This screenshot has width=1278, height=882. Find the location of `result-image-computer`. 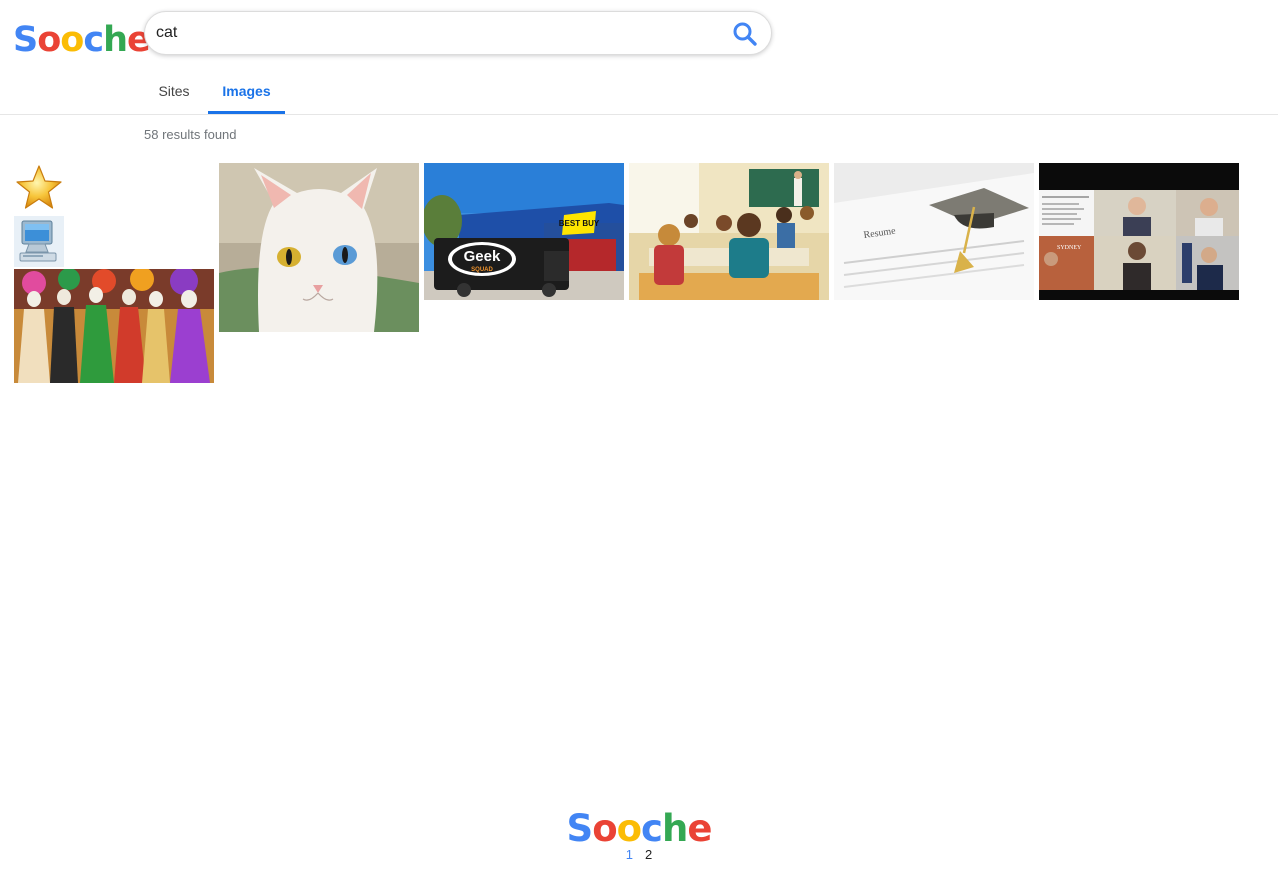

result-image-computer is located at coordinates (39, 241).